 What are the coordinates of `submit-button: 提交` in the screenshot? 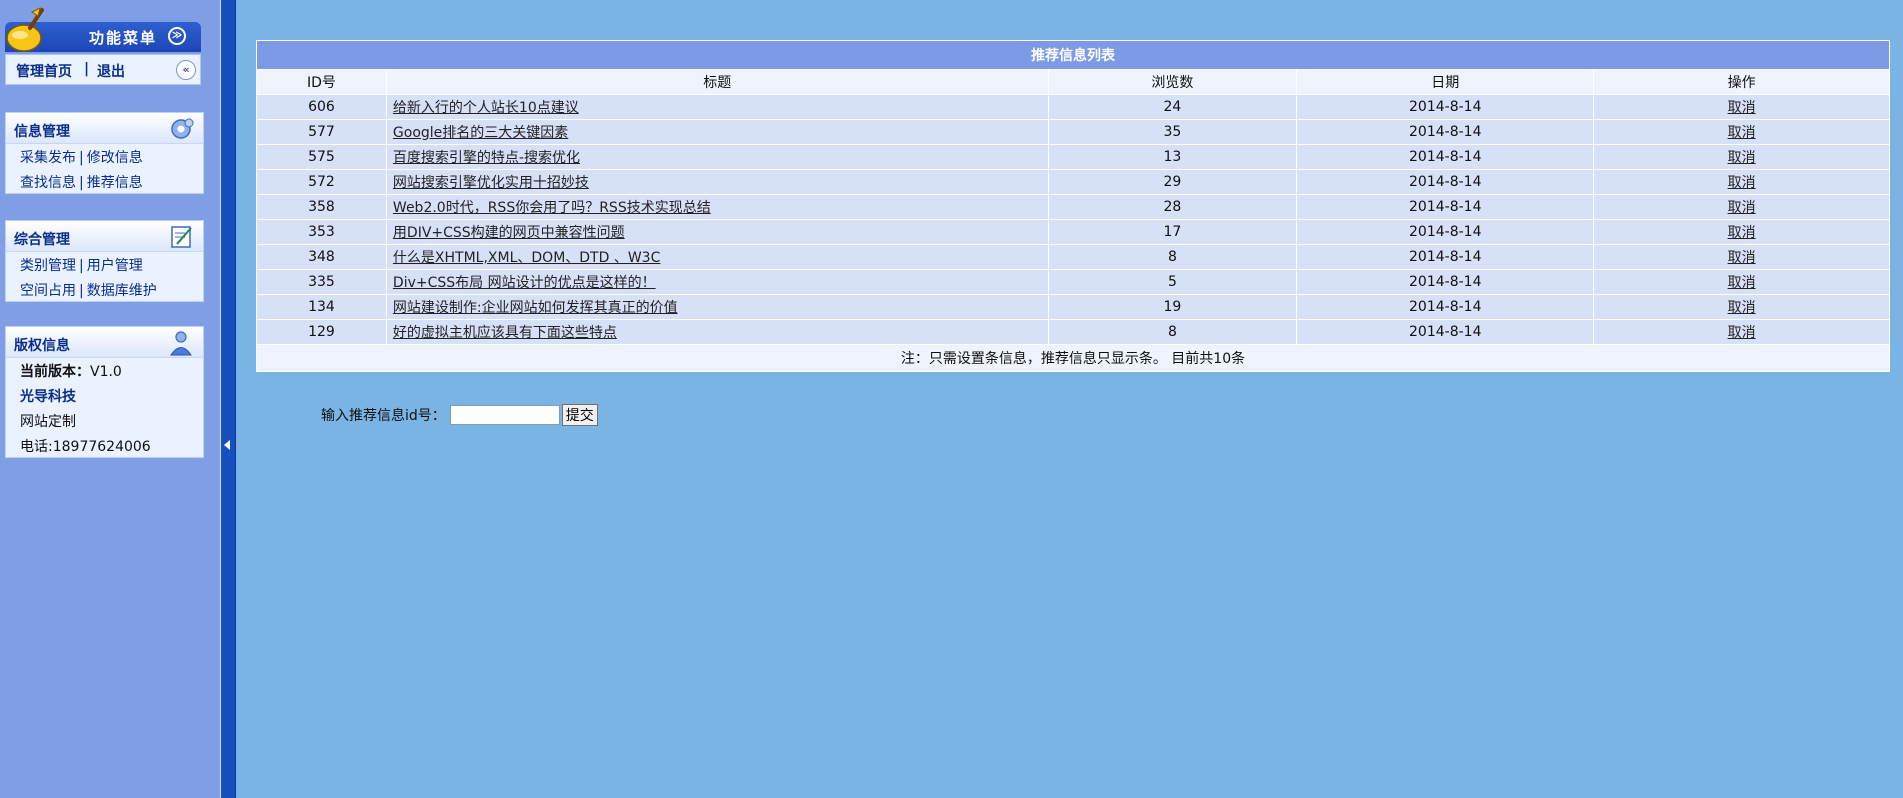 It's located at (579, 415).